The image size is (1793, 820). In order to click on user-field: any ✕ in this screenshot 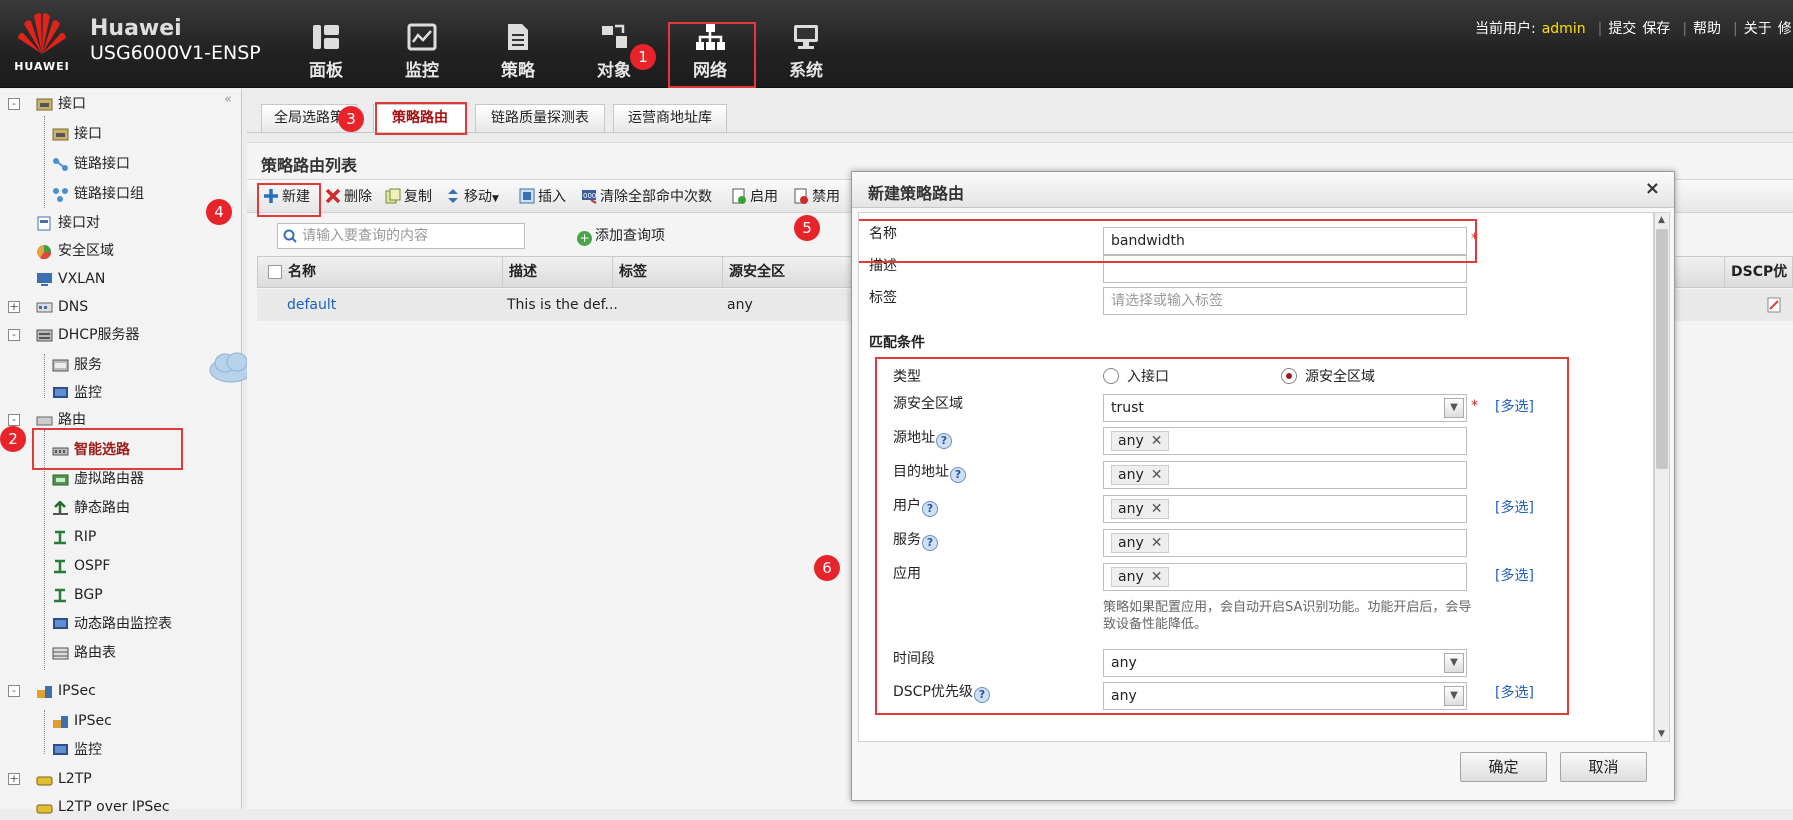, I will do `click(1285, 509)`.